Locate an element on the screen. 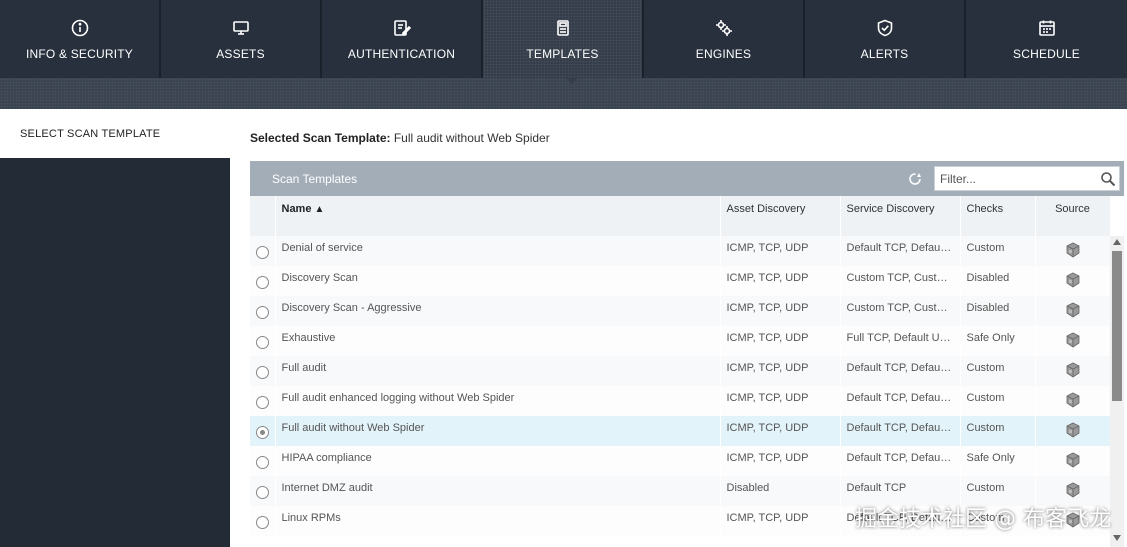 The height and width of the screenshot is (547, 1127). selected-template-label: Selected Scan Template: is located at coordinates (320, 138).